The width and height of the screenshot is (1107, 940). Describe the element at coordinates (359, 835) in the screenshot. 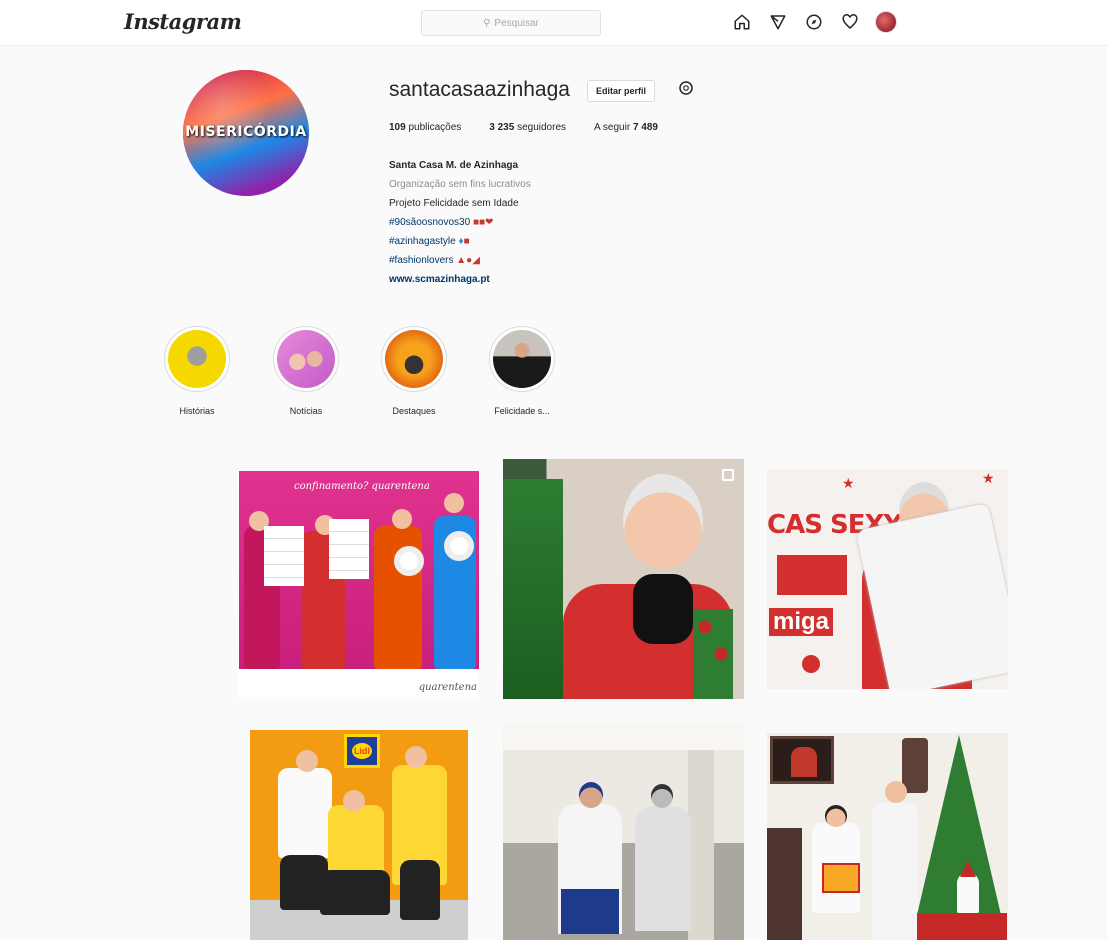

I see `post-thumbnail: Lidl` at that location.